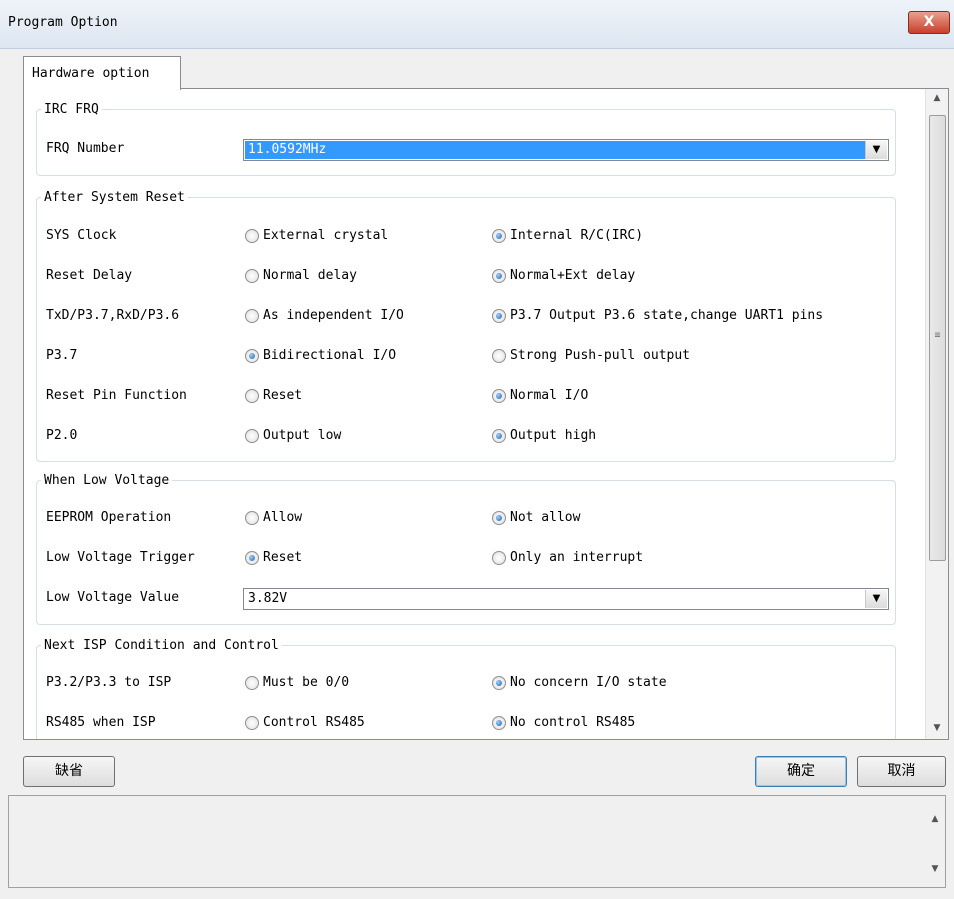  What do you see at coordinates (545, 517) in the screenshot?
I see `radio-option-label: Not allow` at bounding box center [545, 517].